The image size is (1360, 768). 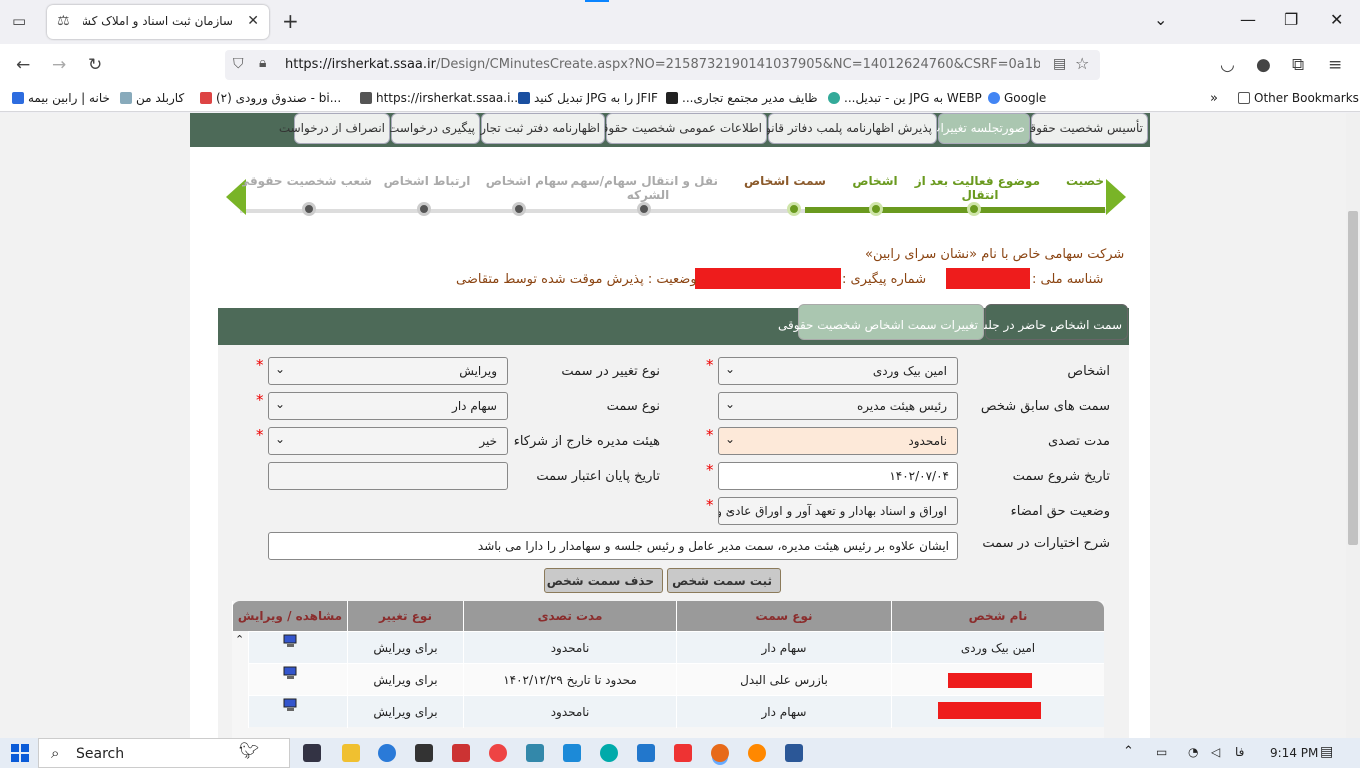 What do you see at coordinates (997, 616) in the screenshot?
I see `col-header: نام شخص` at bounding box center [997, 616].